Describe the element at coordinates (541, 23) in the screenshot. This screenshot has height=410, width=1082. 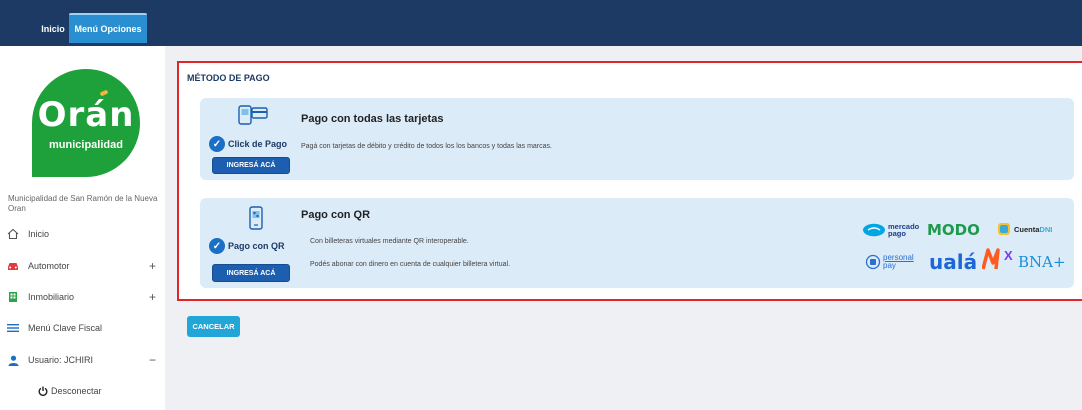
I see `top-navbar: Inicio Menú Opciones` at that location.